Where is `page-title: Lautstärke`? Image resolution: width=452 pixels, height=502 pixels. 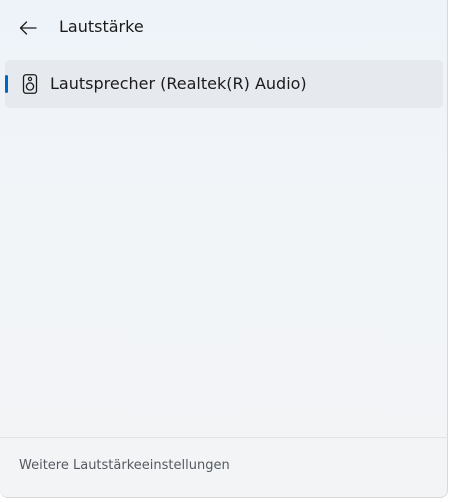 page-title: Lautstärke is located at coordinates (101, 26).